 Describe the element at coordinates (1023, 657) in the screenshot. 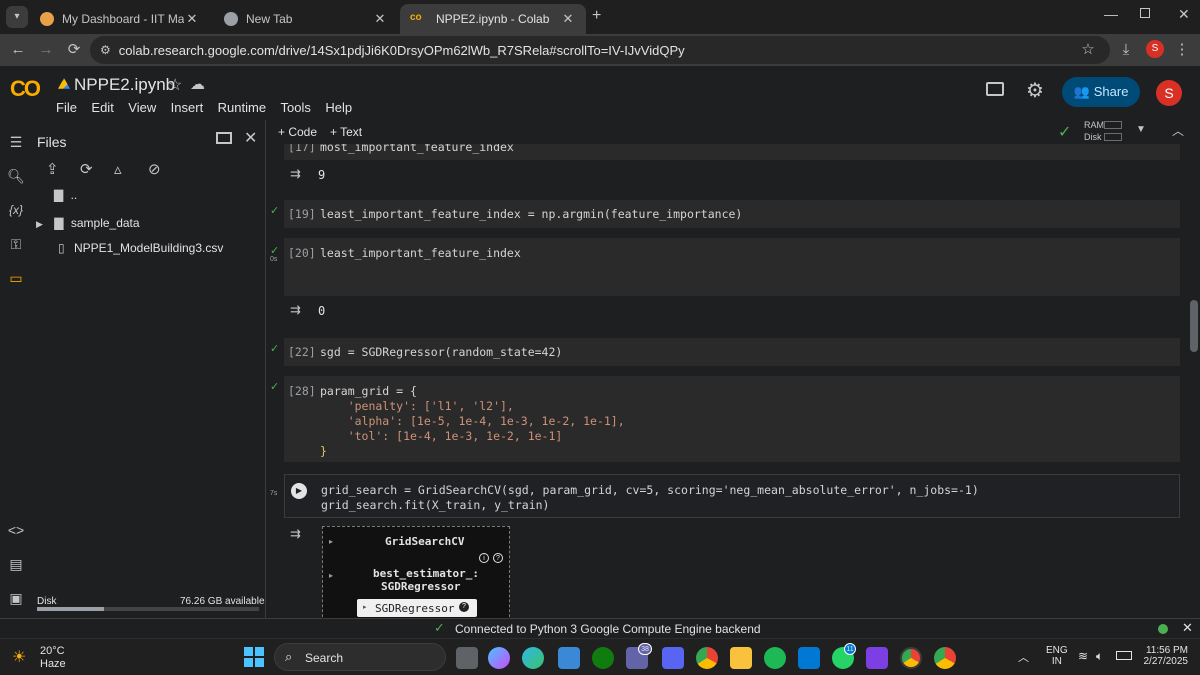

I see `show-hidden-icons: ︿` at that location.